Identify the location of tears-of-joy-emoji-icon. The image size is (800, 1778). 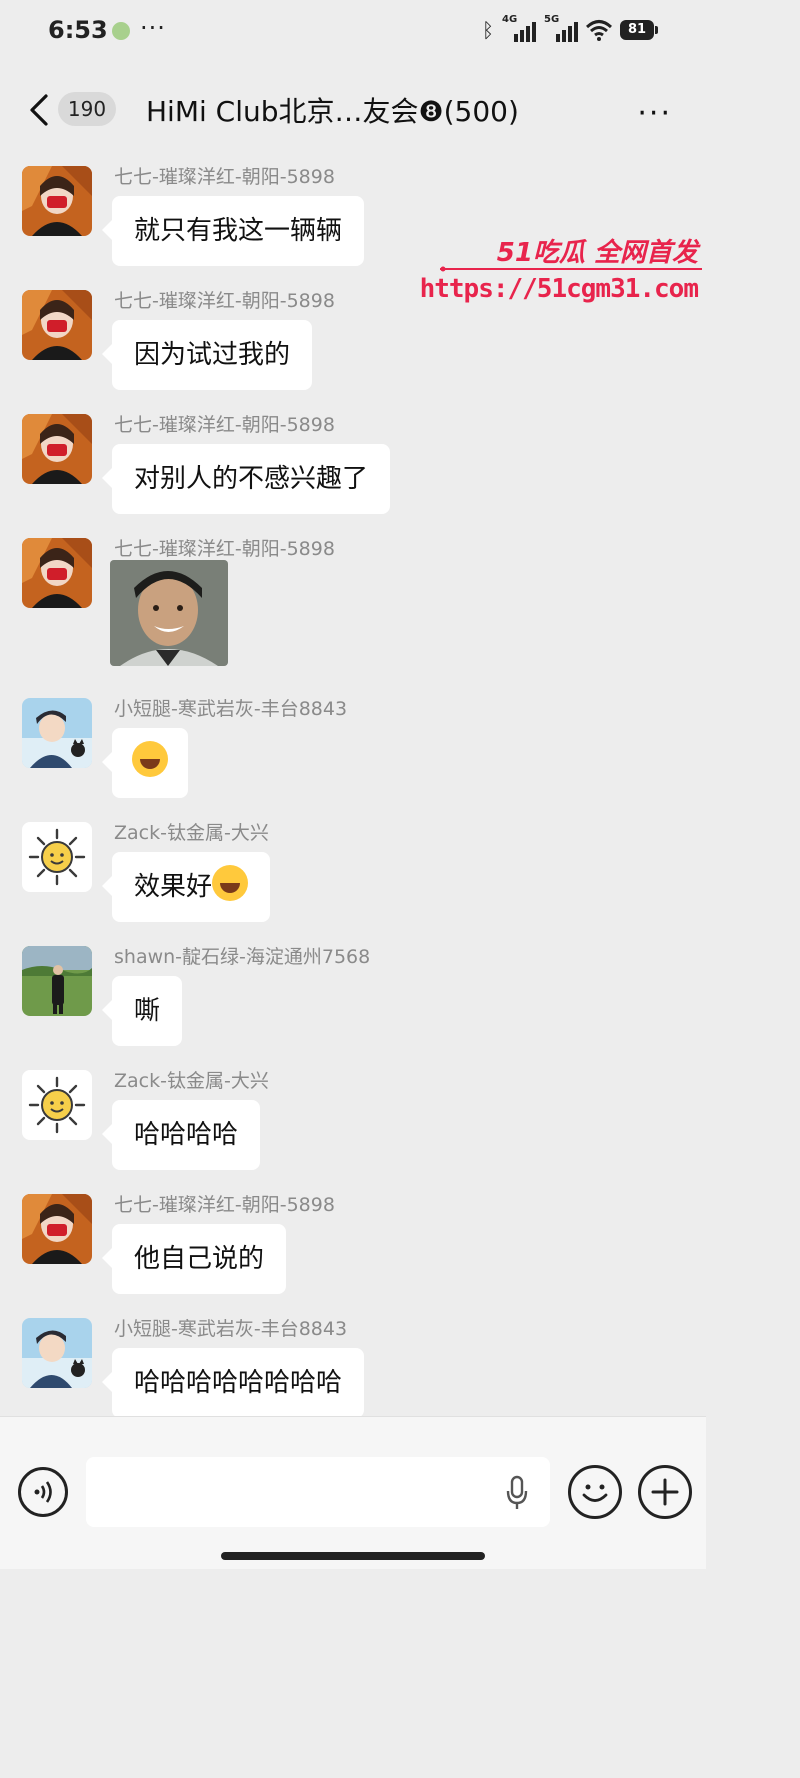
(230, 883).